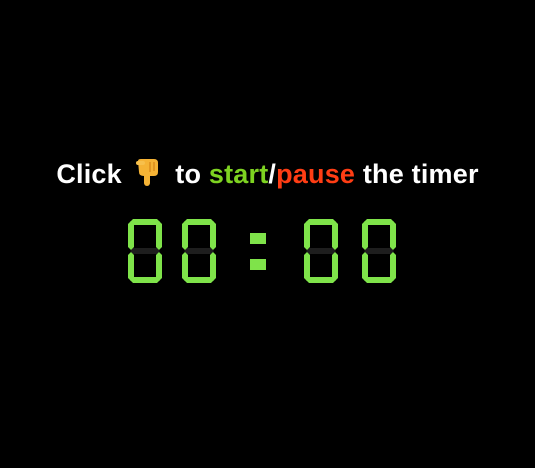 Image resolution: width=535 pixels, height=468 pixels. I want to click on timer-colon, so click(258, 251).